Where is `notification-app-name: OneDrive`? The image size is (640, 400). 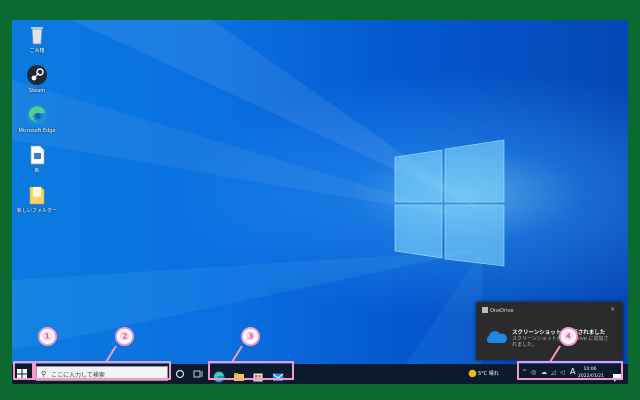
notification-app-name: OneDrive is located at coordinates (502, 311).